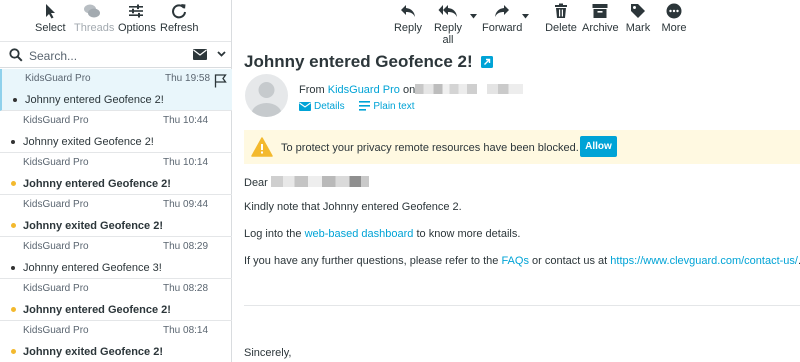  I want to click on more-label: More, so click(674, 28).